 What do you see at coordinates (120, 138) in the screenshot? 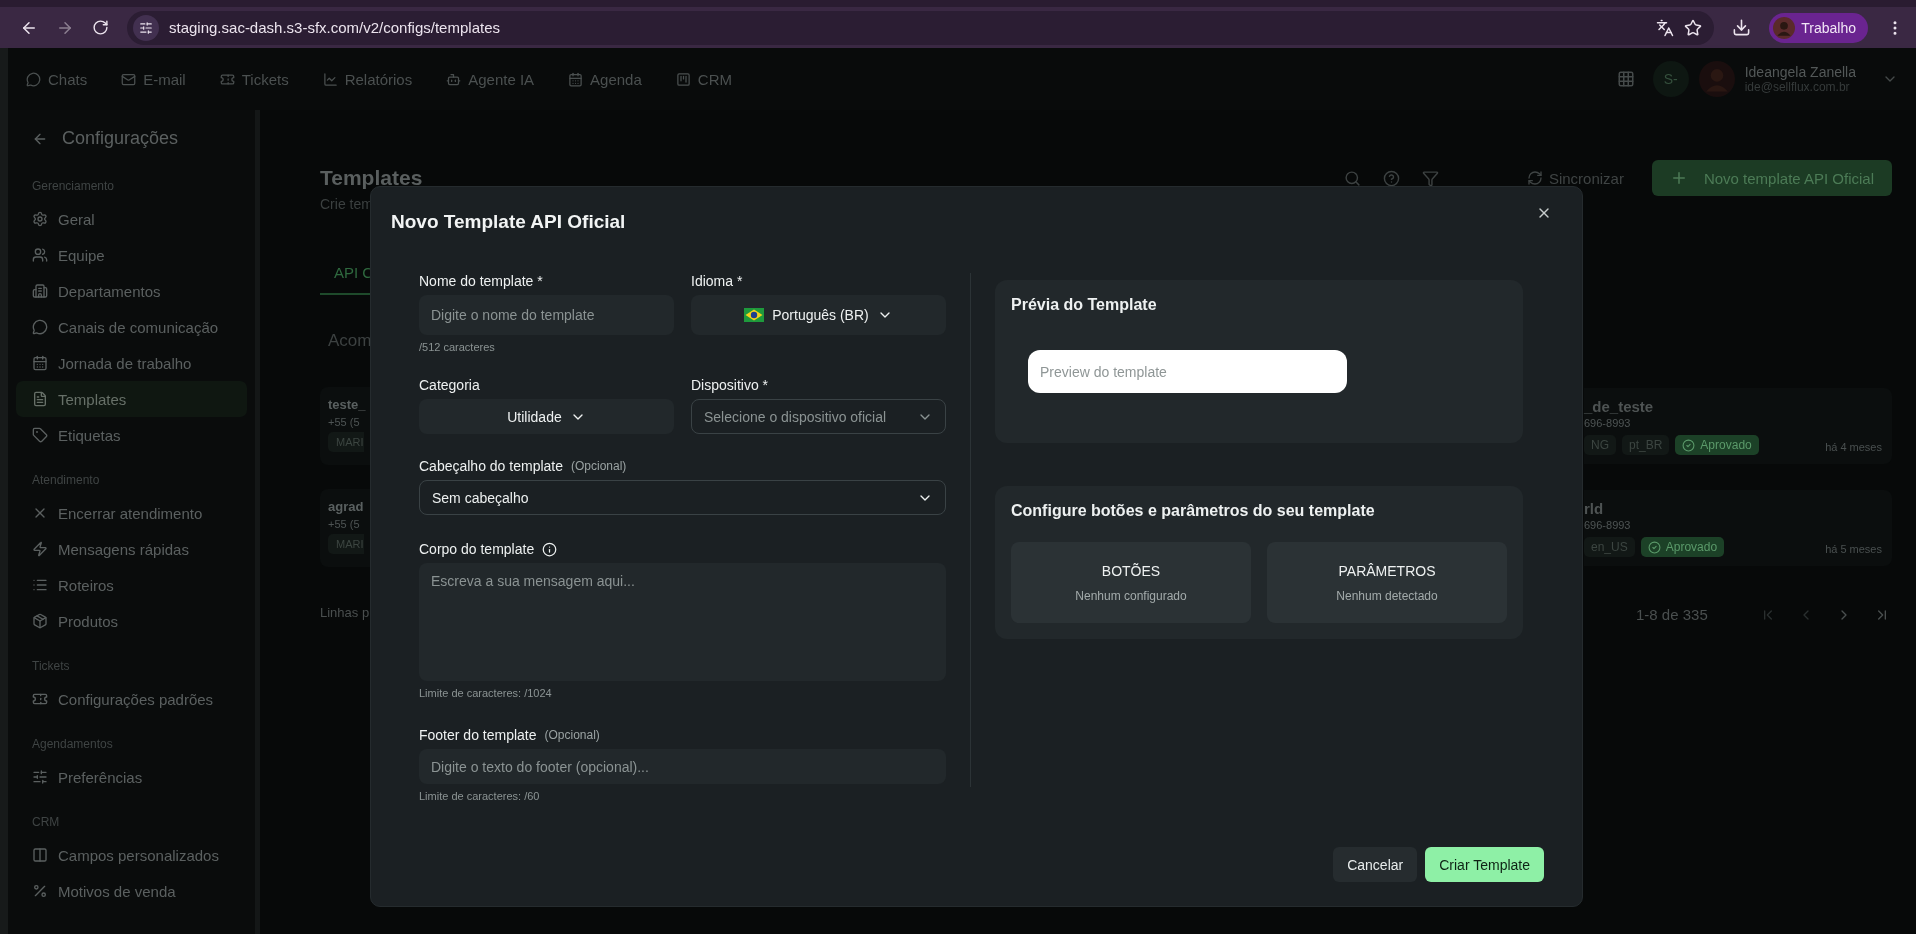
I see `sidebar-title: Configurações` at bounding box center [120, 138].